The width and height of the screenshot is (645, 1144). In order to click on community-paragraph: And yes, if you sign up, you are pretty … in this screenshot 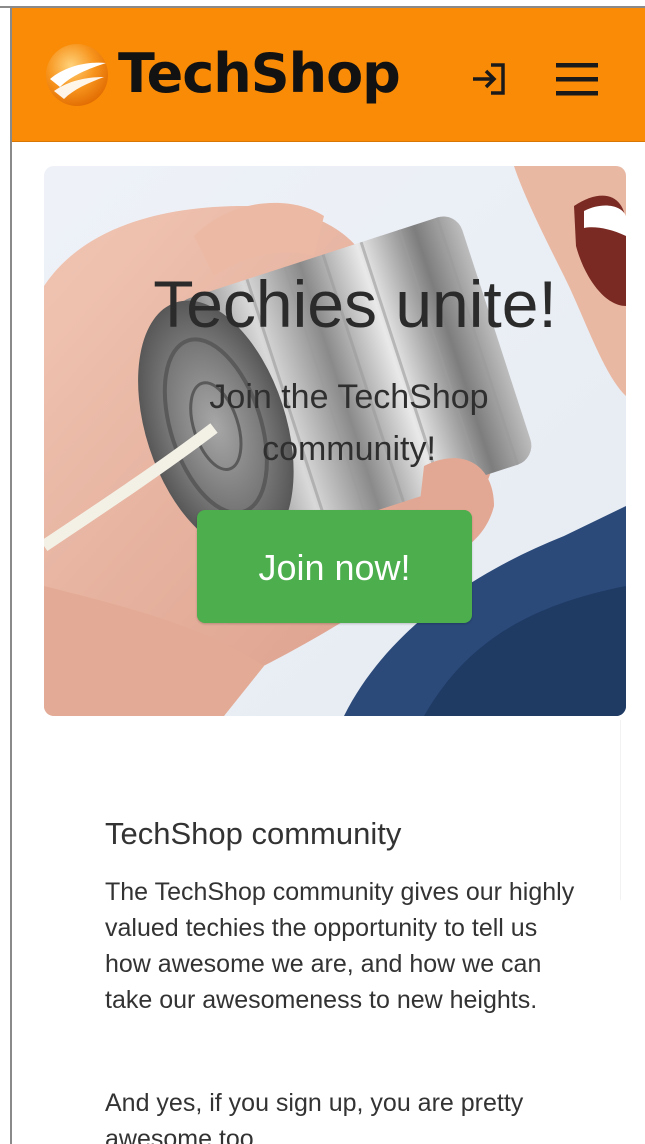, I will do `click(314, 1116)`.